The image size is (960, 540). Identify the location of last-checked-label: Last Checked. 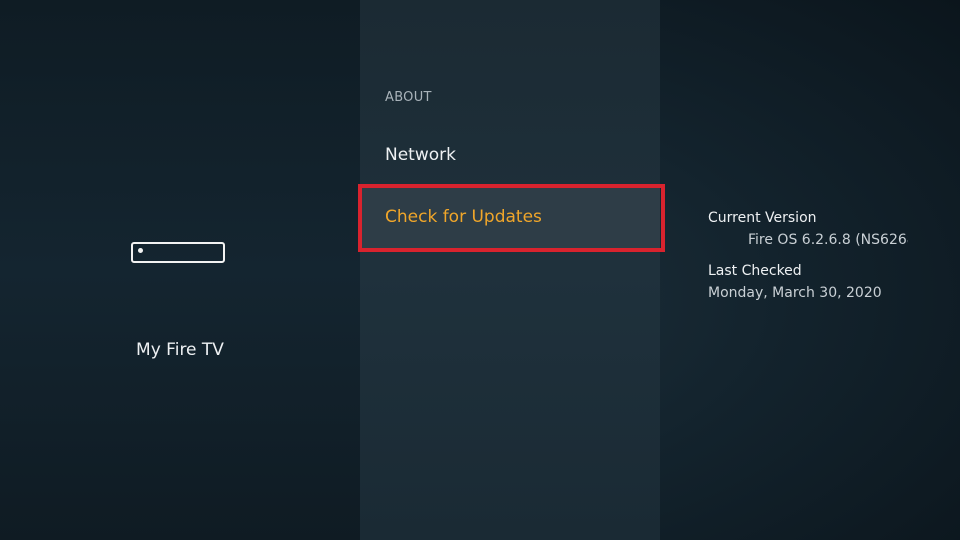
(755, 271).